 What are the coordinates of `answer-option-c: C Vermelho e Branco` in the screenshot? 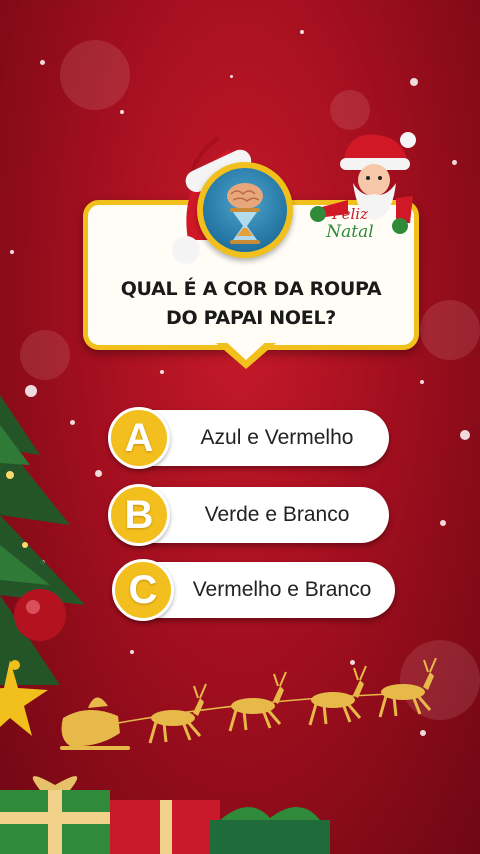 It's located at (253, 590).